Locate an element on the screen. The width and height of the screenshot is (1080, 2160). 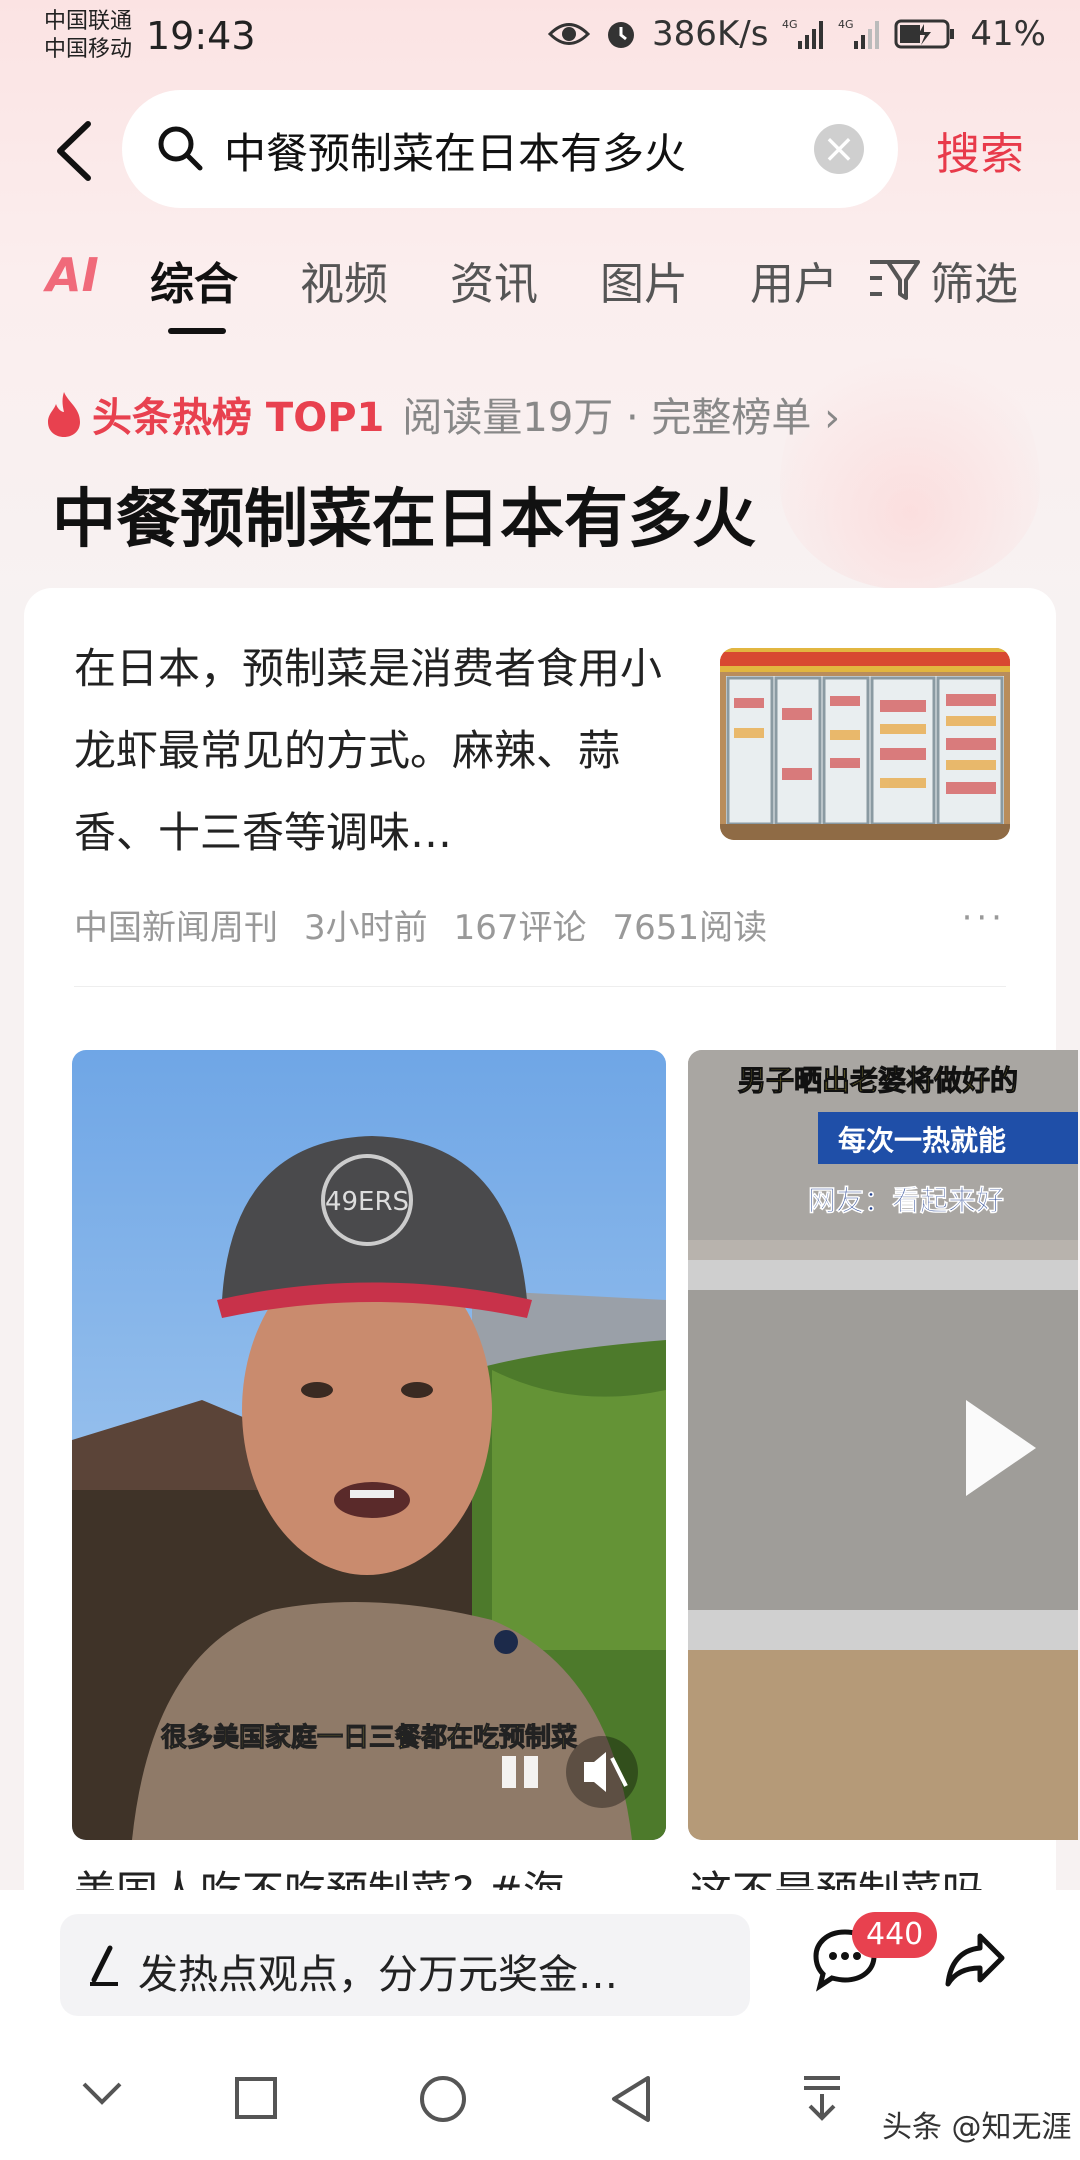
carrier-1: 中国联通 is located at coordinates (88, 21).